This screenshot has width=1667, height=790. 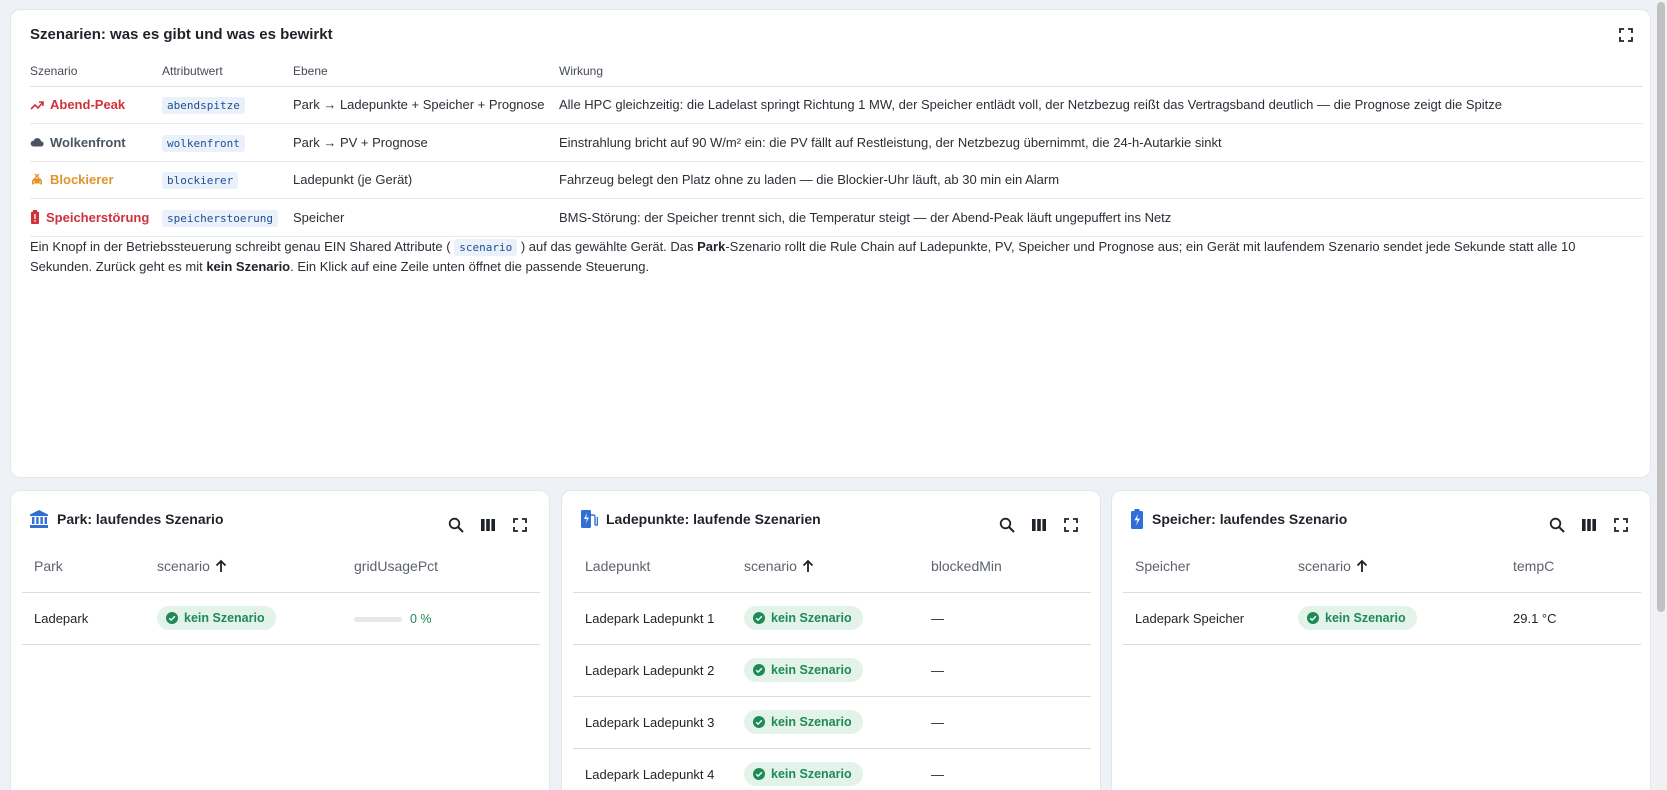 I want to click on table-row: Ladepark kein Szenario 0 %, so click(x=281, y=618).